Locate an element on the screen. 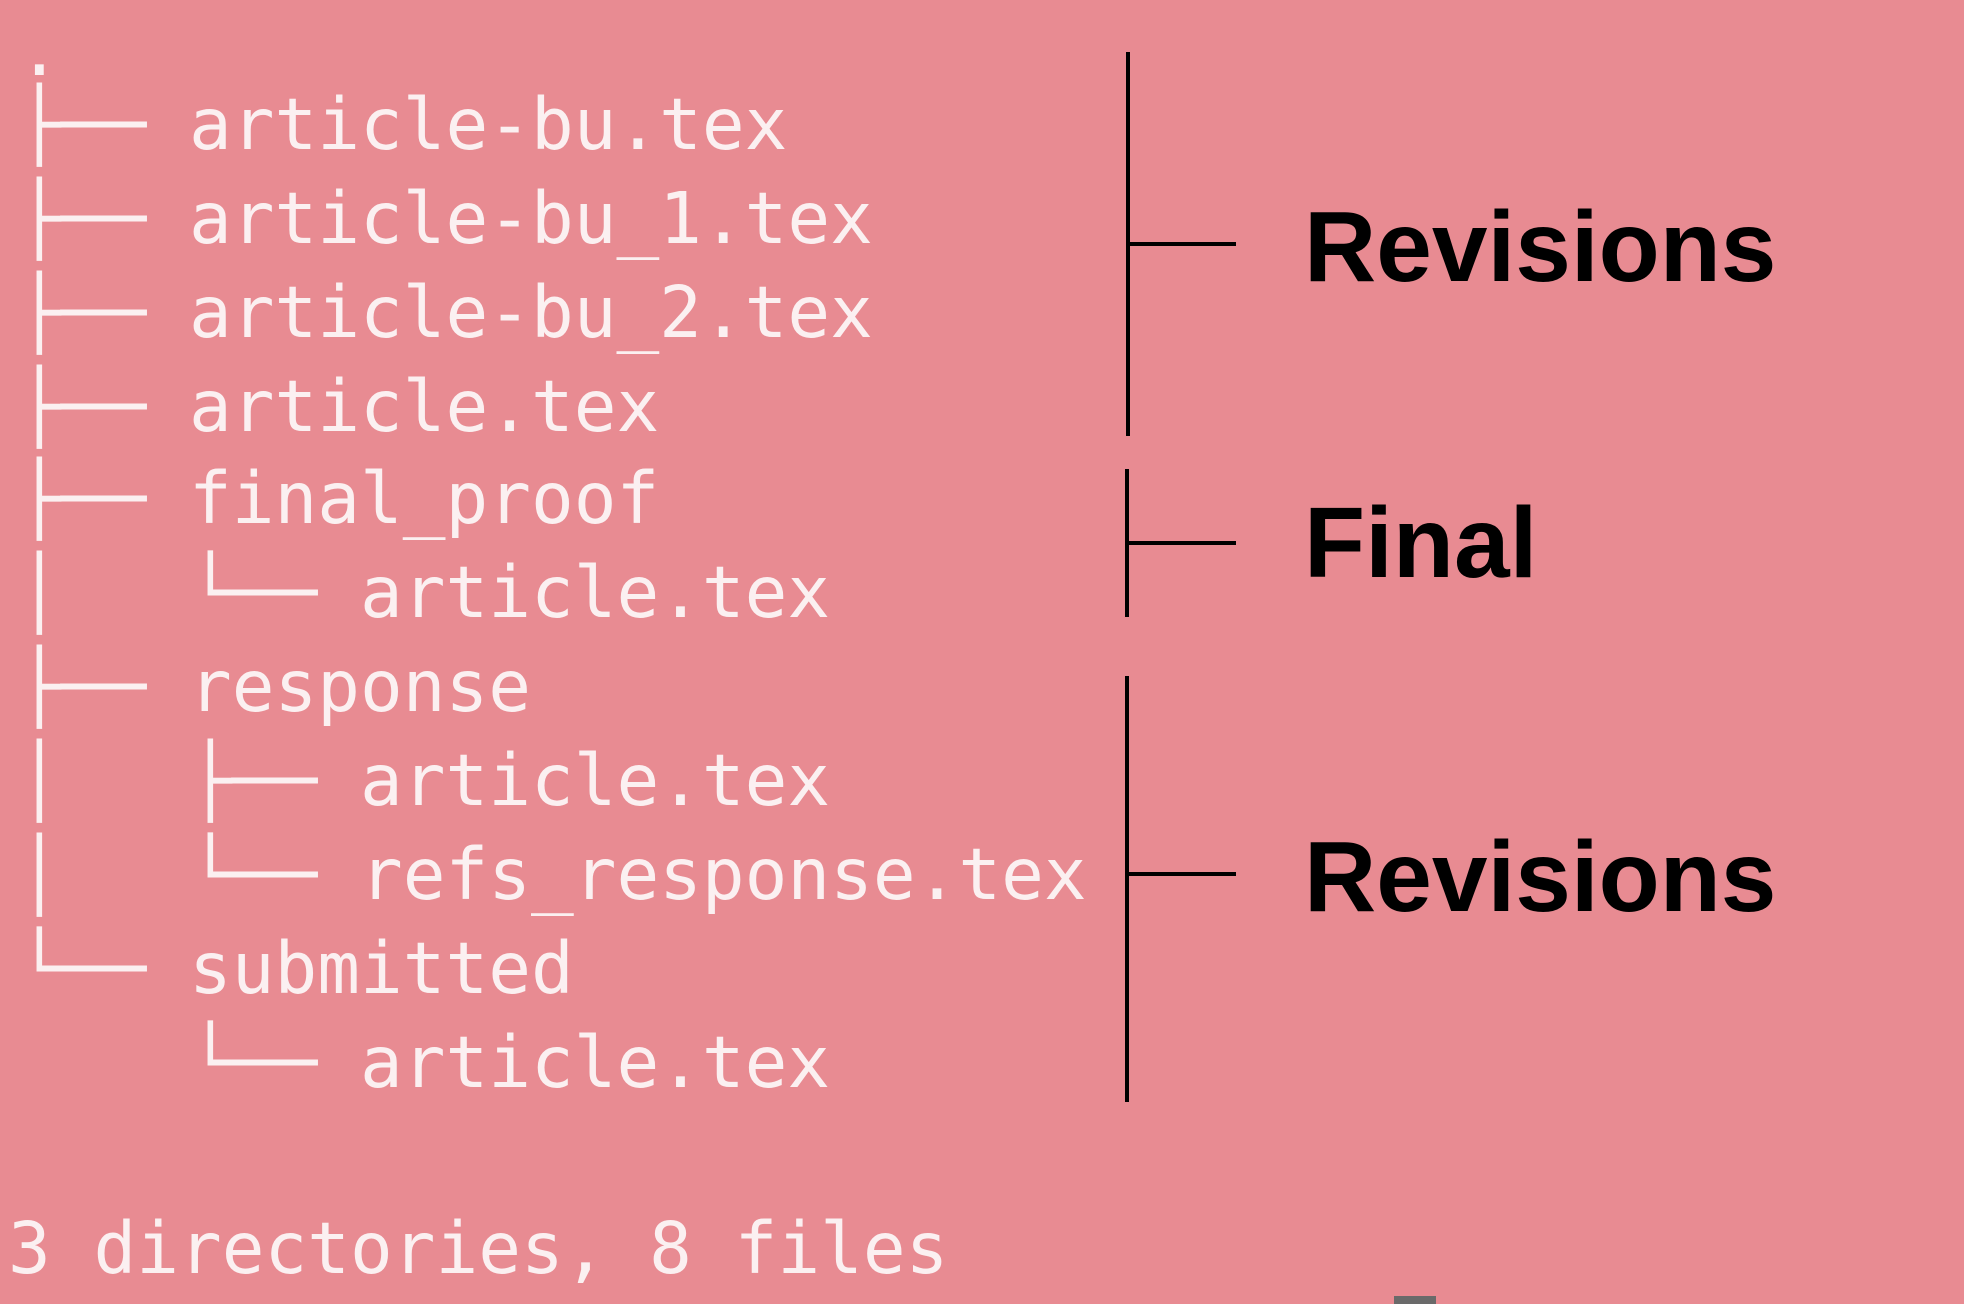 The height and width of the screenshot is (1304, 1964). revisions-bracket-line is located at coordinates (1127, 889).